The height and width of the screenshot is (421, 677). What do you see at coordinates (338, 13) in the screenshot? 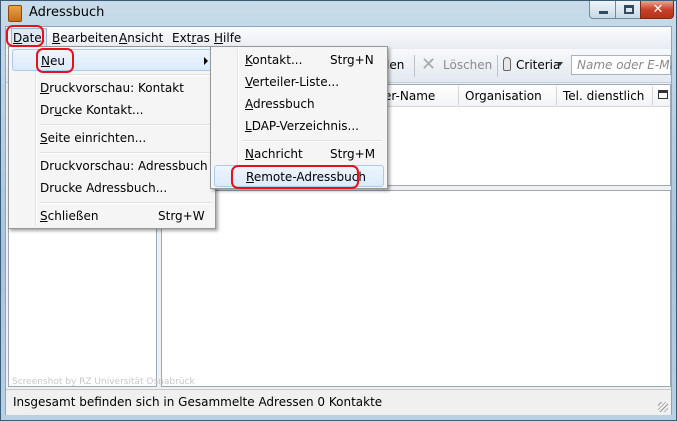
I see `title-bar: Adressbuch ✕` at bounding box center [338, 13].